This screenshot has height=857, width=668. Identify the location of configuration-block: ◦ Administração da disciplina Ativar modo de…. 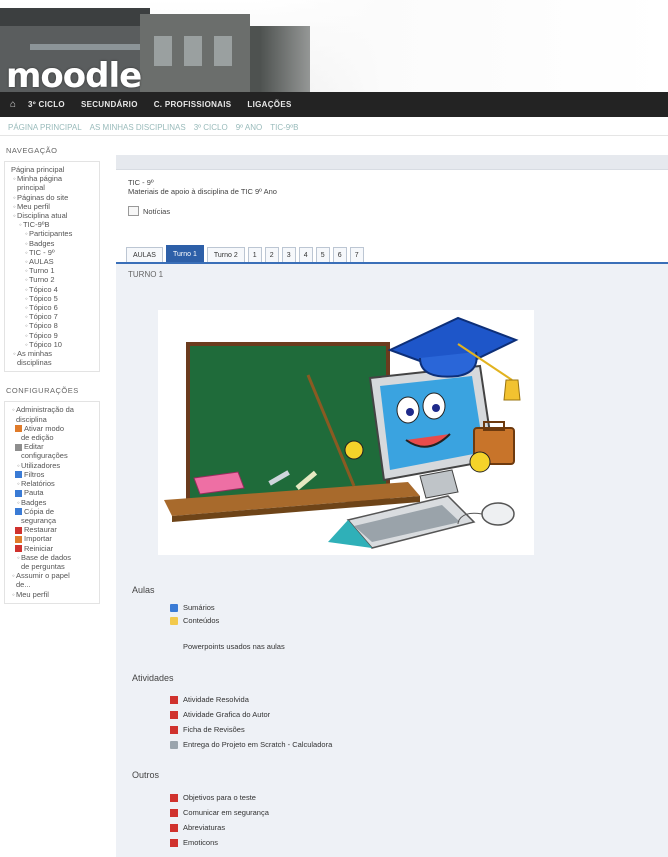
(52, 502).